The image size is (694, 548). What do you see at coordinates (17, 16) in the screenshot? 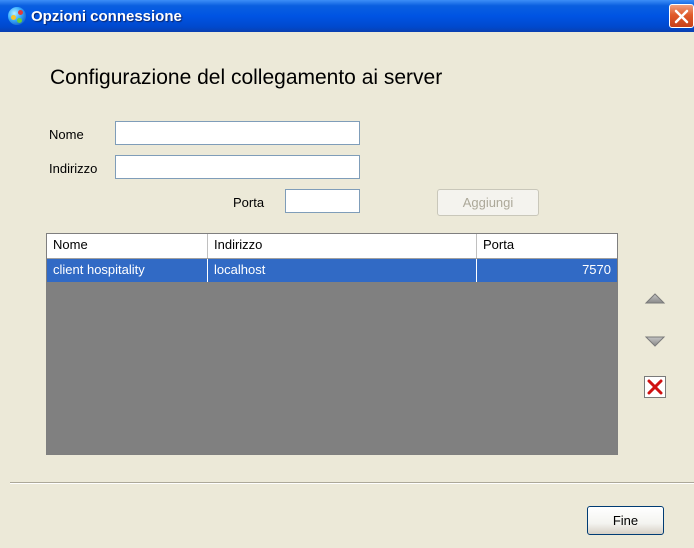
I see `app-globe-icon` at bounding box center [17, 16].